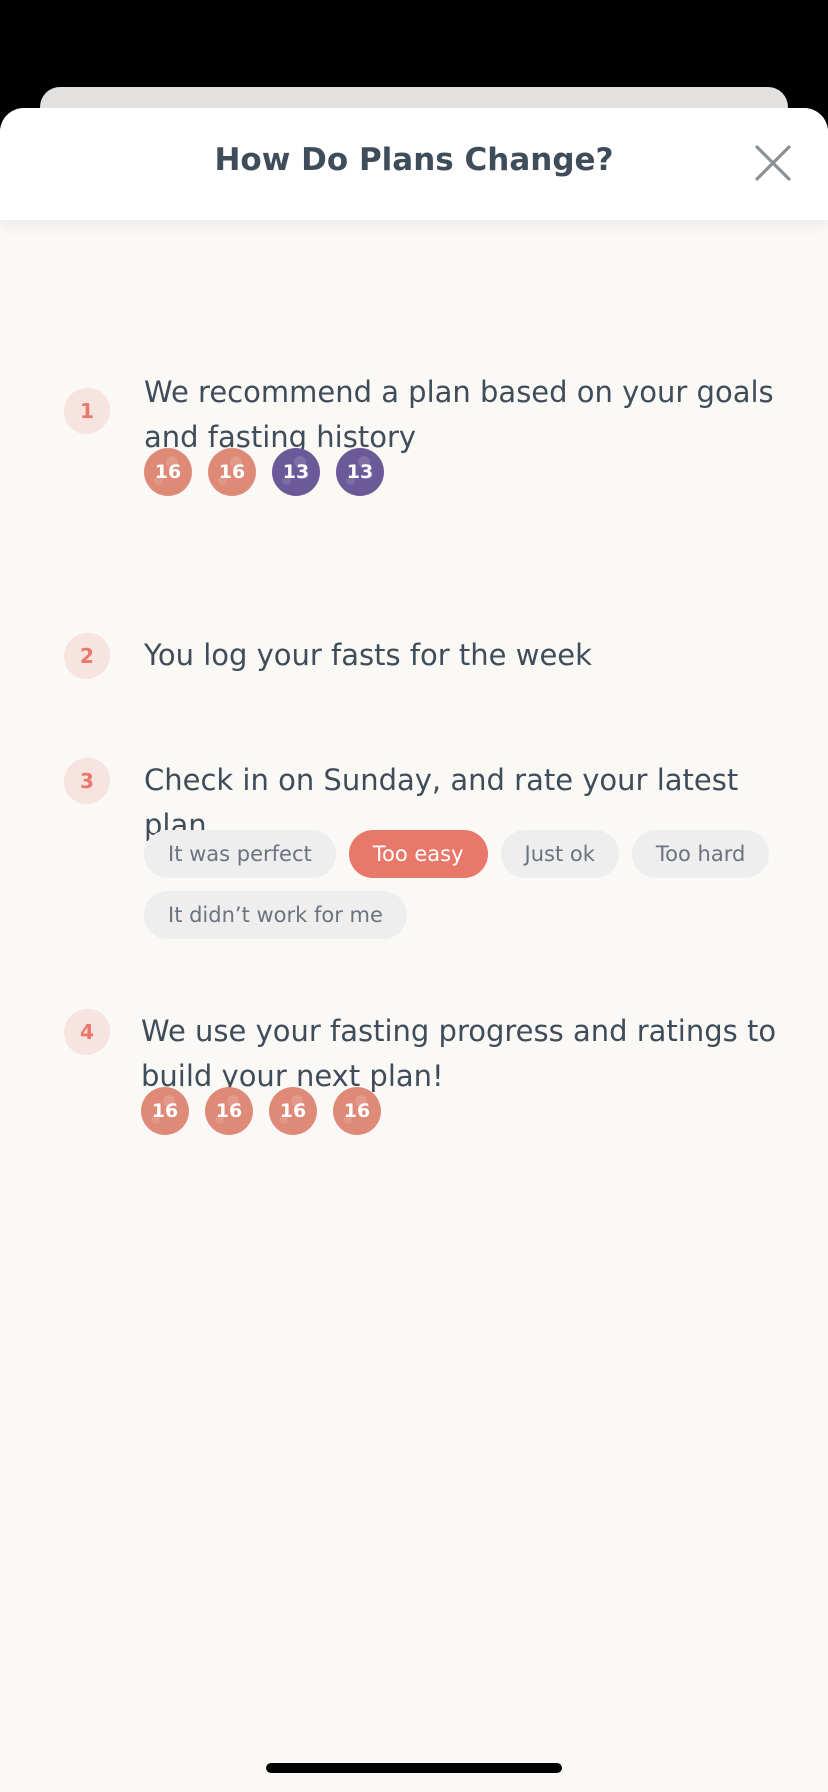 The height and width of the screenshot is (1792, 828). I want to click on close-icon, so click(773, 163).